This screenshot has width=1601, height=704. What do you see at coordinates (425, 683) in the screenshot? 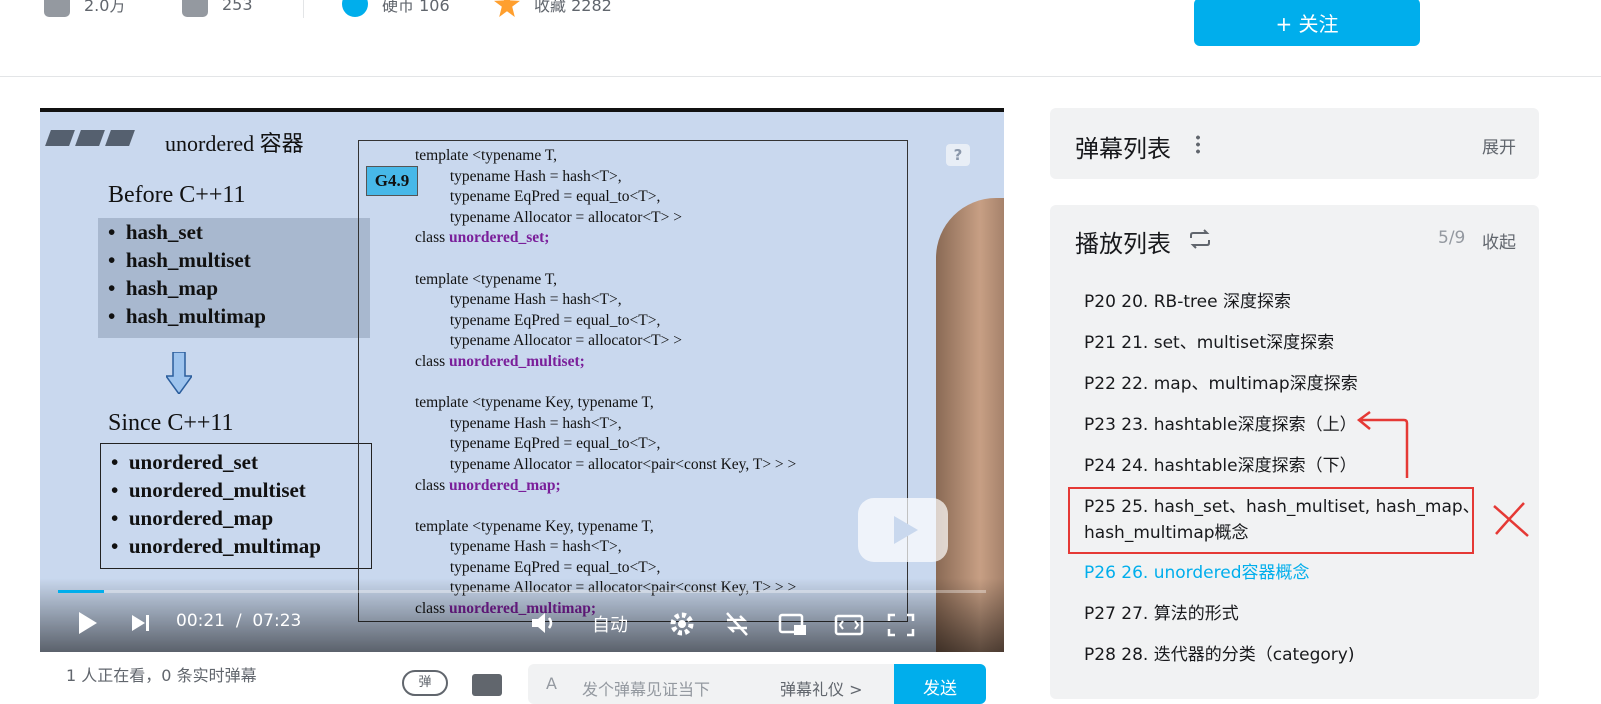
I see `danmaku-toggle: 弹` at bounding box center [425, 683].